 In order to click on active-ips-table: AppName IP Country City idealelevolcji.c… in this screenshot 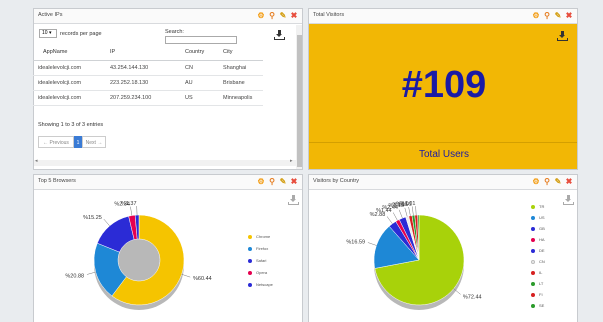, I will do `click(148, 75)`.